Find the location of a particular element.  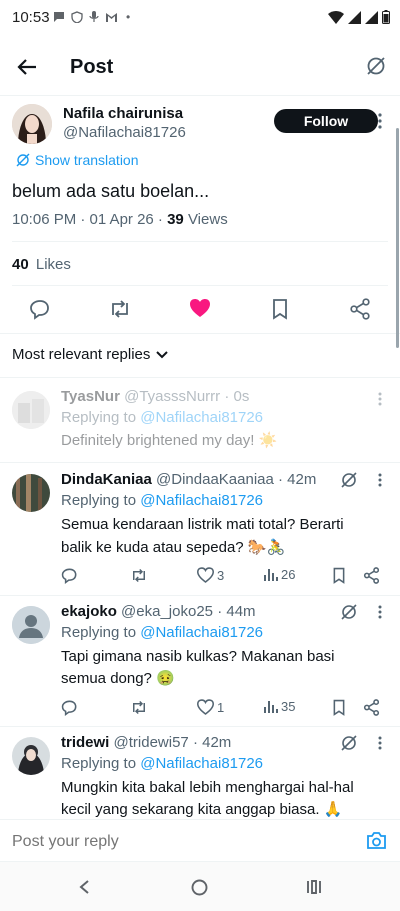

translate-small-icon is located at coordinates (23, 160).